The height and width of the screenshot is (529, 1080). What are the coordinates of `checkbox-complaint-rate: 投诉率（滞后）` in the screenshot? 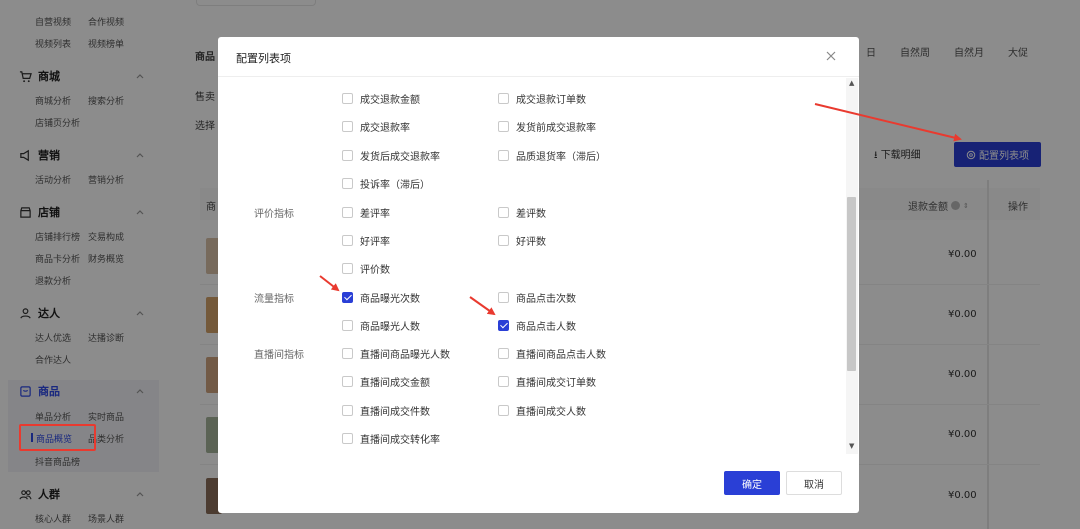 It's located at (386, 183).